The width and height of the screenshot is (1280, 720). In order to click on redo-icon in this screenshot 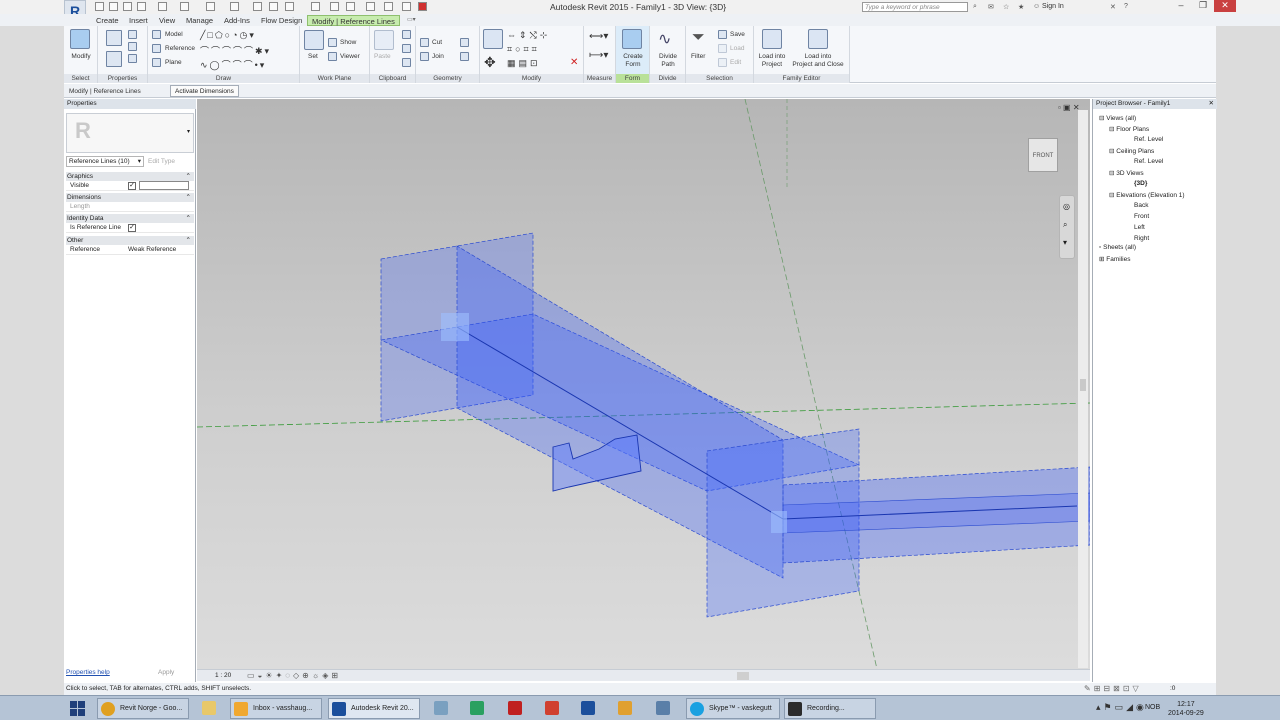, I will do `click(184, 6)`.